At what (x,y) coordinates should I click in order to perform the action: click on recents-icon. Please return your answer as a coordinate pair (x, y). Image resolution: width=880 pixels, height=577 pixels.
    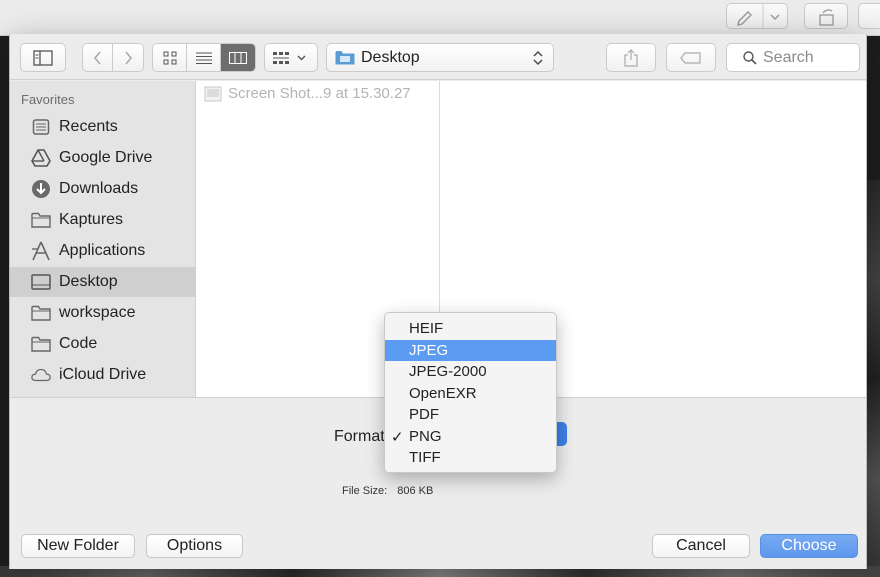
    Looking at the image, I should click on (41, 127).